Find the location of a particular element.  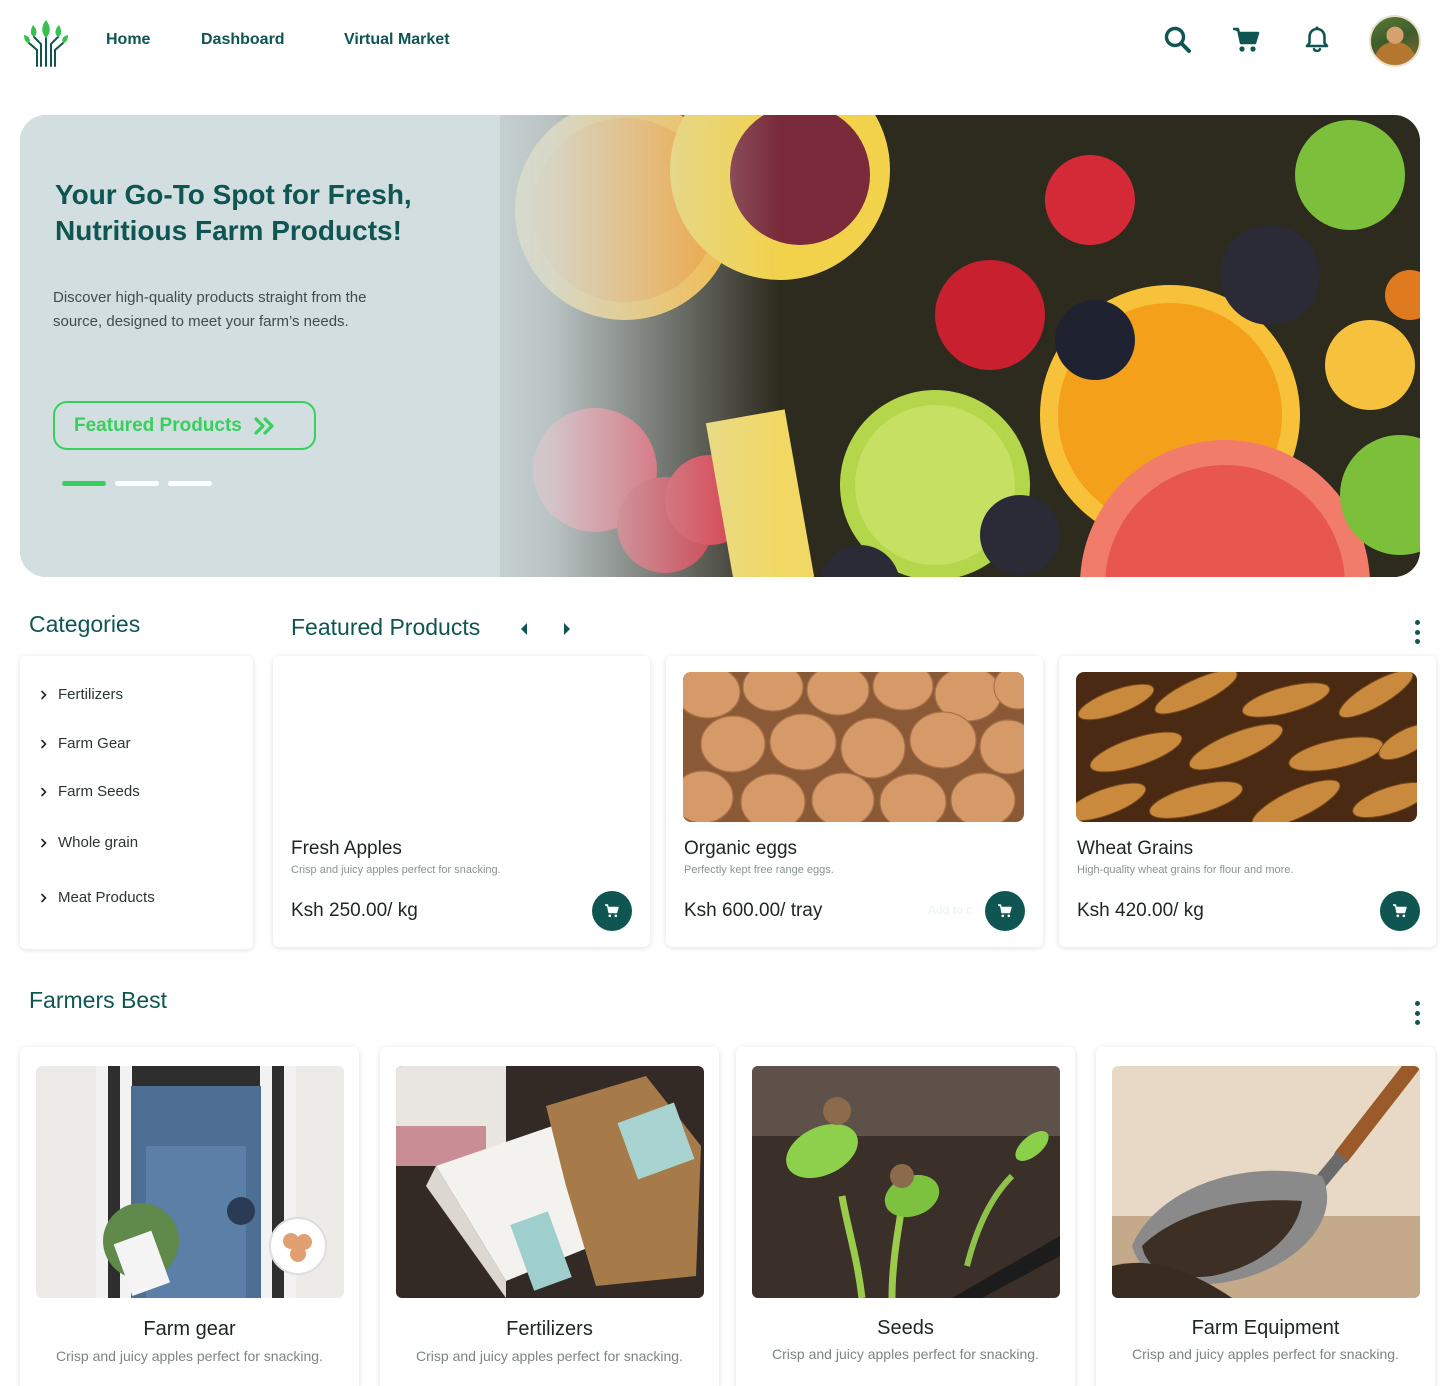

product-image-eggs is located at coordinates (853, 747).